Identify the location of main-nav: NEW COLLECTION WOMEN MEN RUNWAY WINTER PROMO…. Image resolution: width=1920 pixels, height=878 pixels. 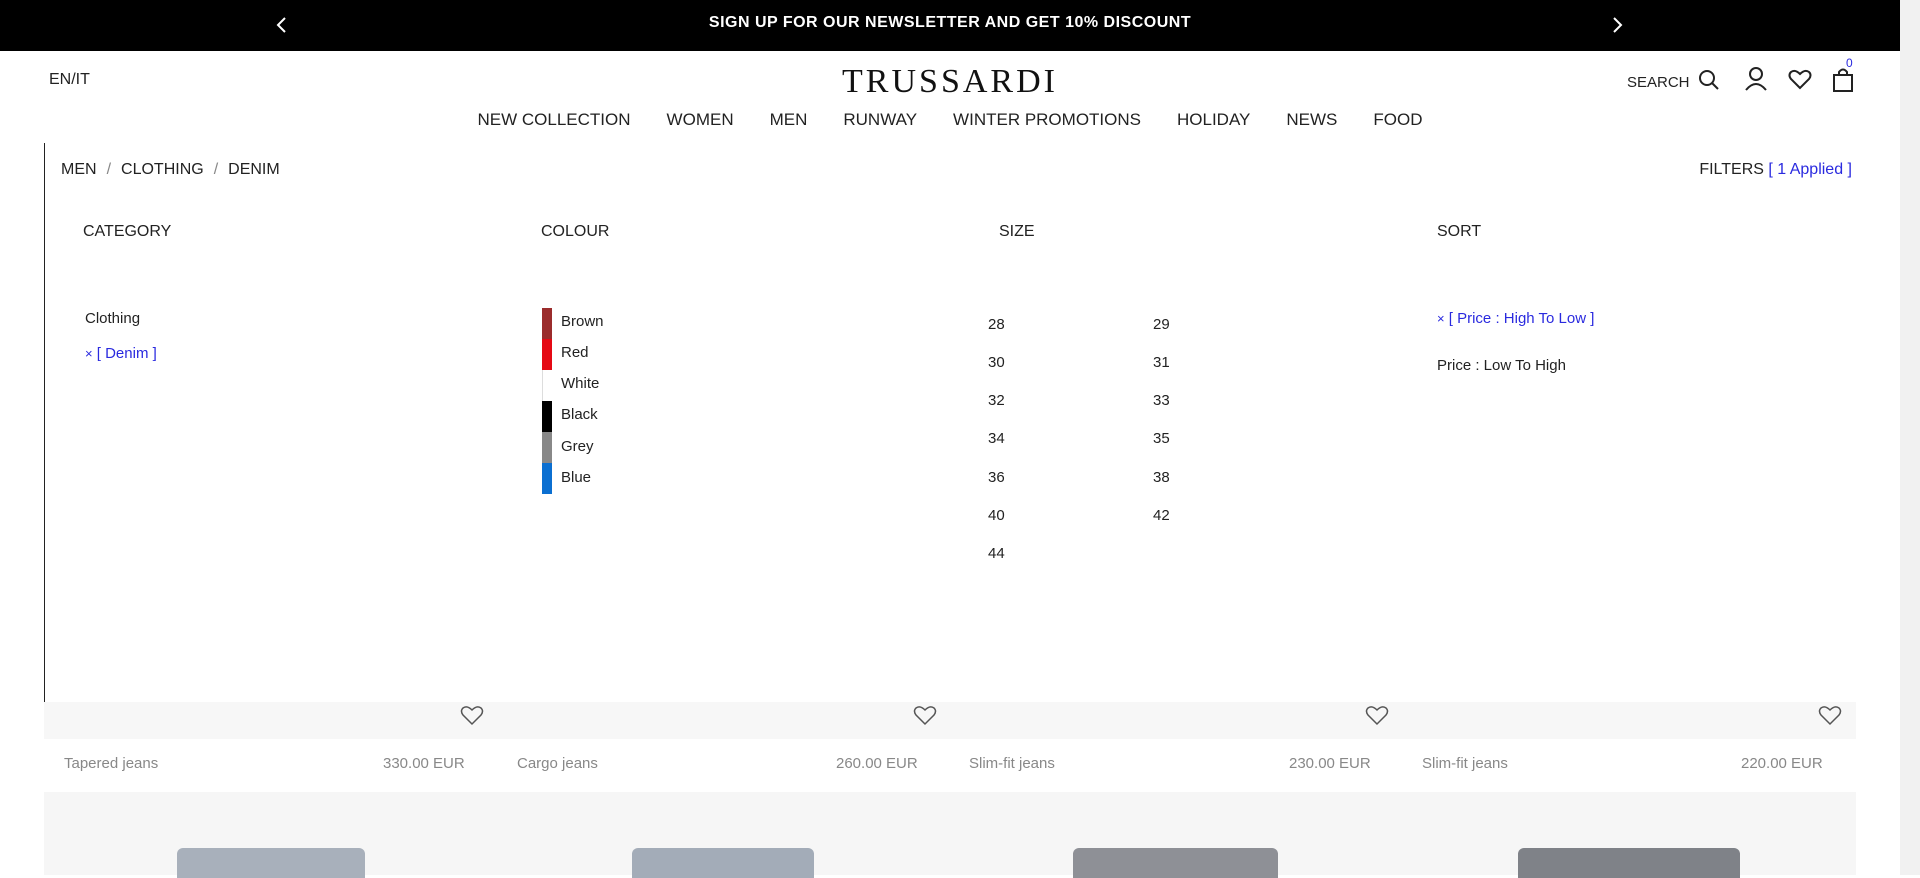
(950, 120).